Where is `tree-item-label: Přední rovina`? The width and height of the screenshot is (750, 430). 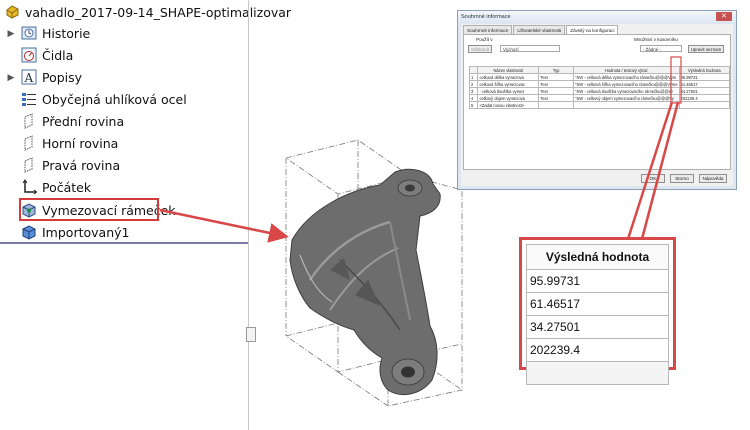
tree-item-label: Přední rovina is located at coordinates (83, 121).